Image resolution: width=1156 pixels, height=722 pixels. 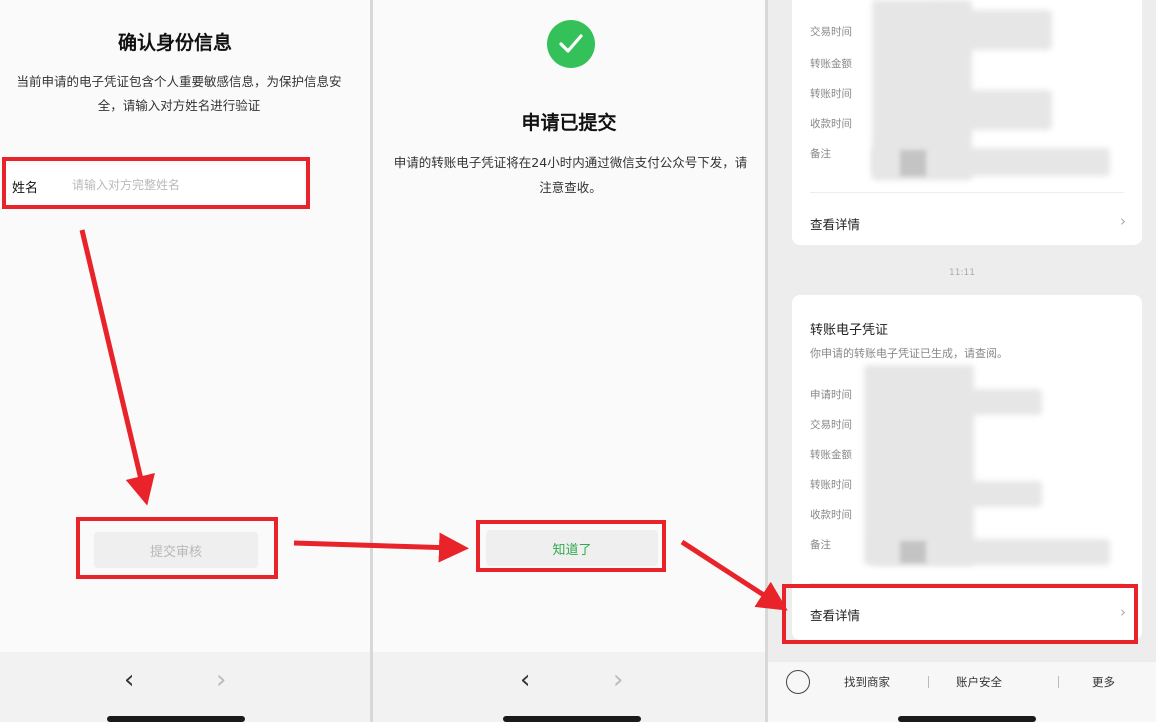 What do you see at coordinates (734, 575) in the screenshot?
I see `arrow-down-right` at bounding box center [734, 575].